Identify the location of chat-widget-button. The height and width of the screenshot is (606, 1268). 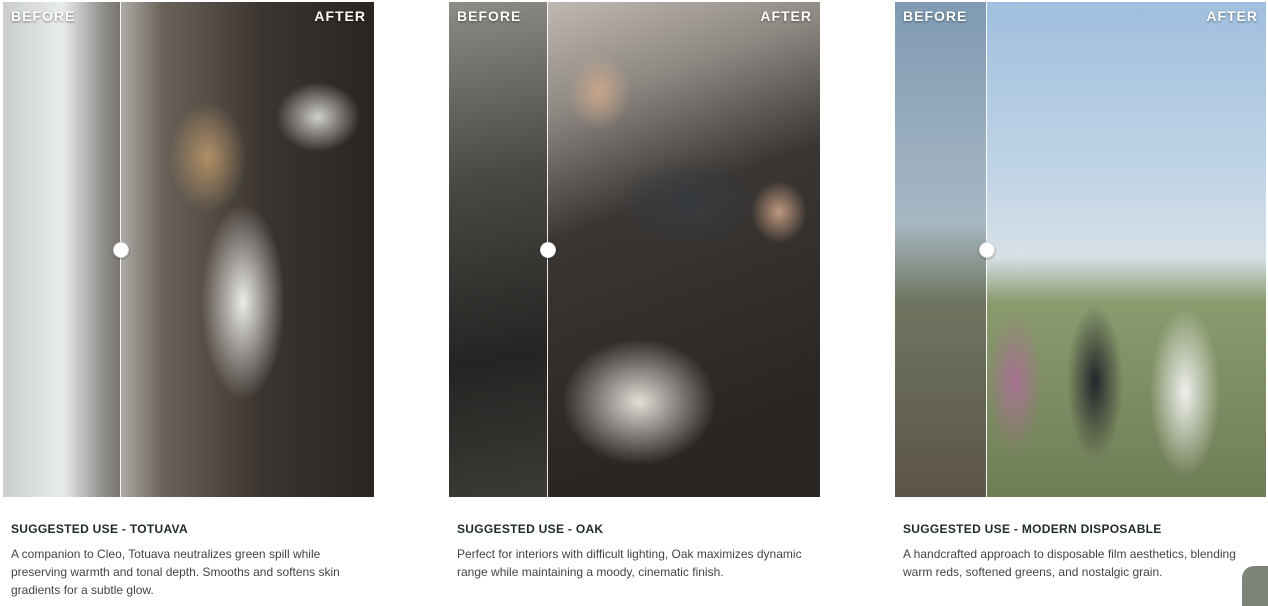
(1255, 586).